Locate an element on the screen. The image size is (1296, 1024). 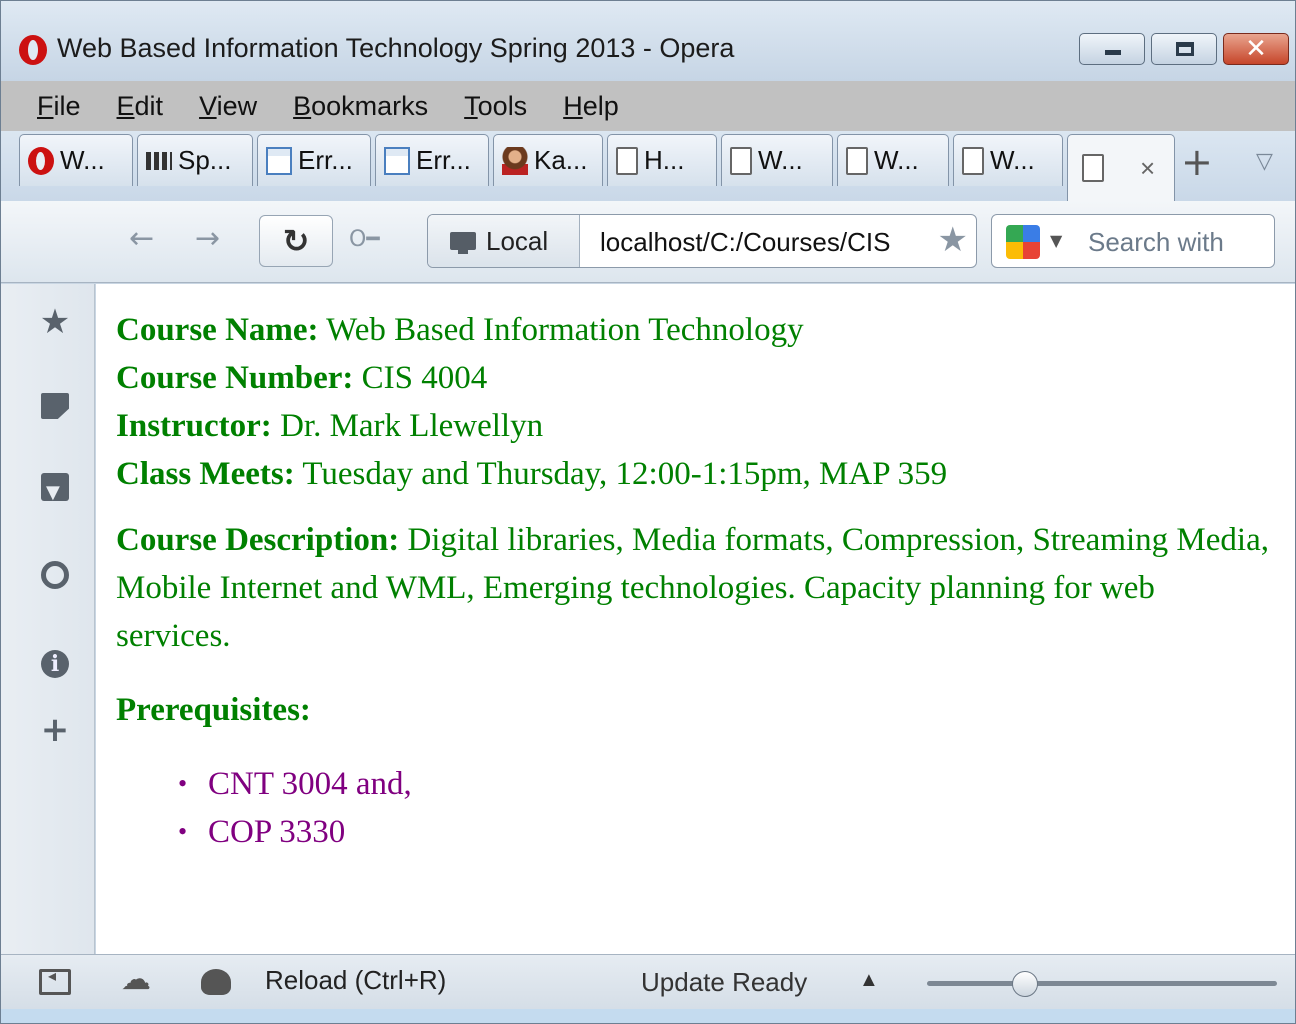
back-arrow-icon: ← is located at coordinates (141, 238).